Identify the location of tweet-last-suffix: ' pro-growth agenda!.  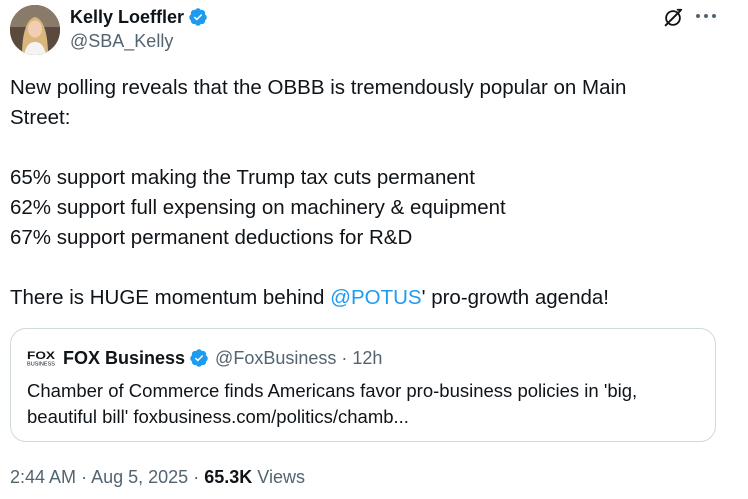
(515, 297).